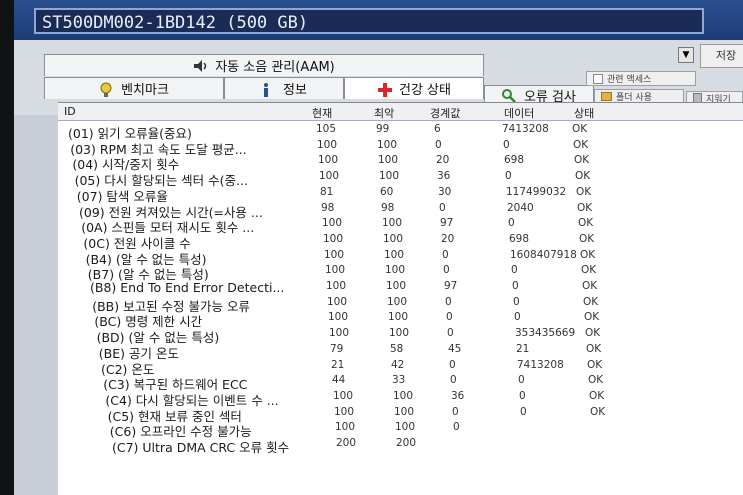 The width and height of the screenshot is (743, 495). I want to click on column-header-worst: 최악, so click(384, 113).